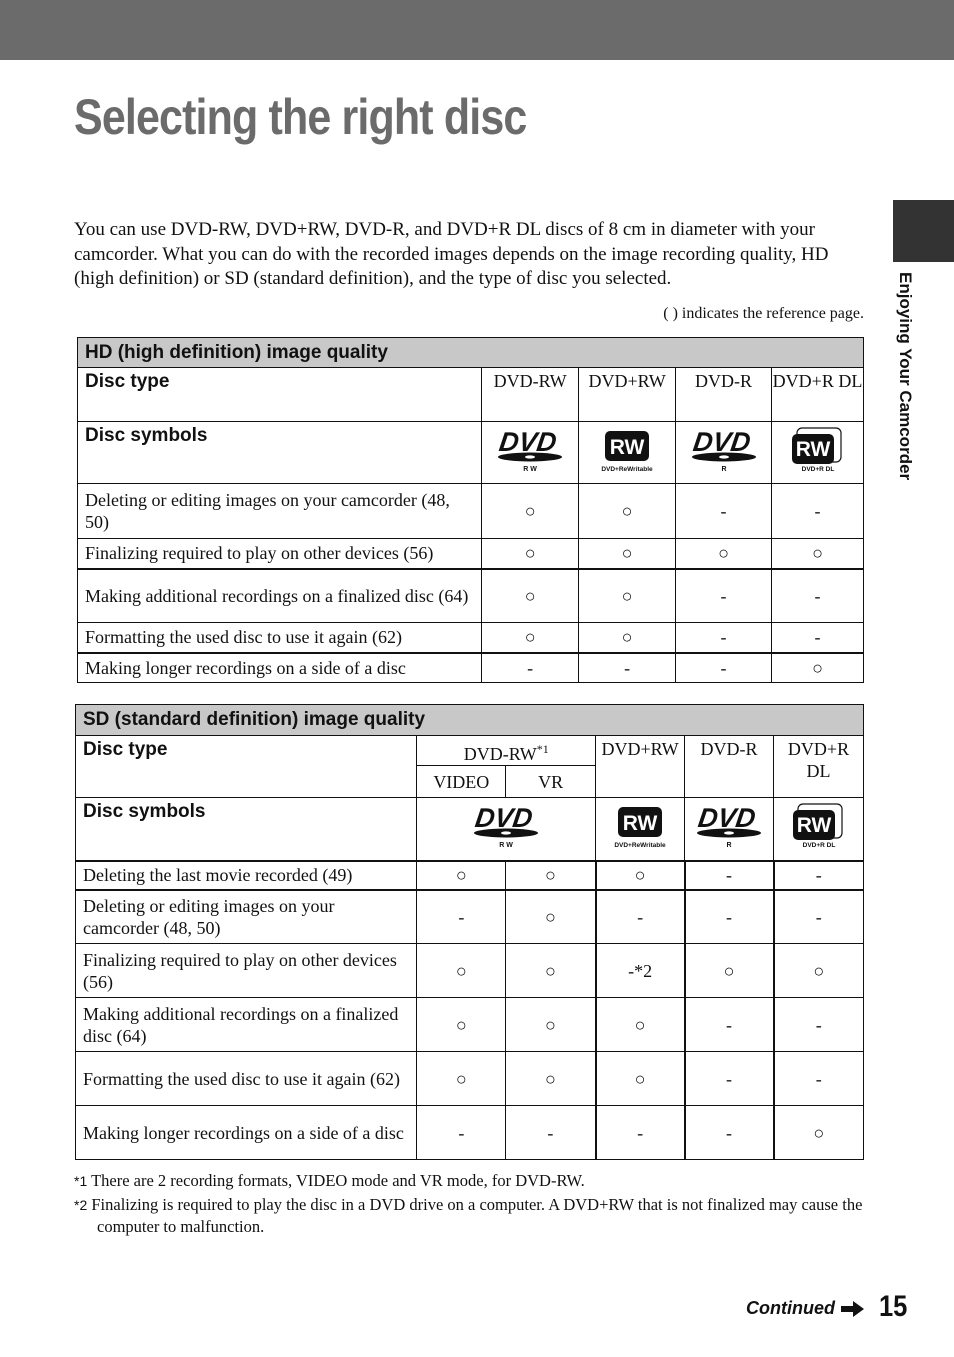  I want to click on dvd-logo: DVD R, so click(723, 452).